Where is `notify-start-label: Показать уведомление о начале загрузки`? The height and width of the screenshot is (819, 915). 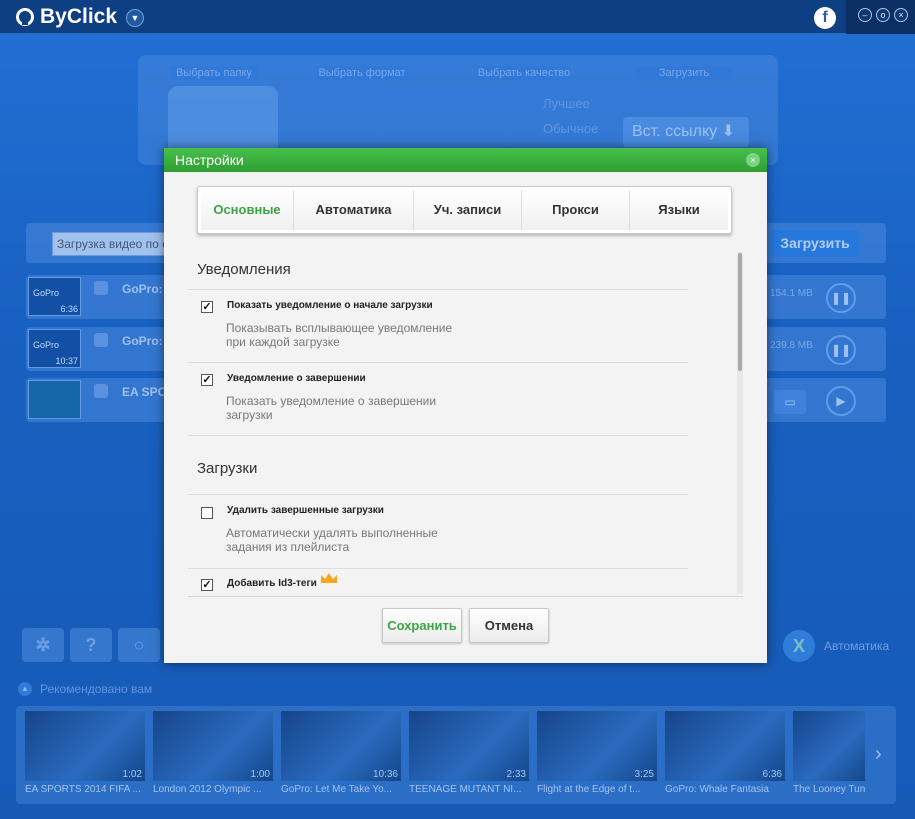 notify-start-label: Показать уведомление о начале загрузки is located at coordinates (330, 305).